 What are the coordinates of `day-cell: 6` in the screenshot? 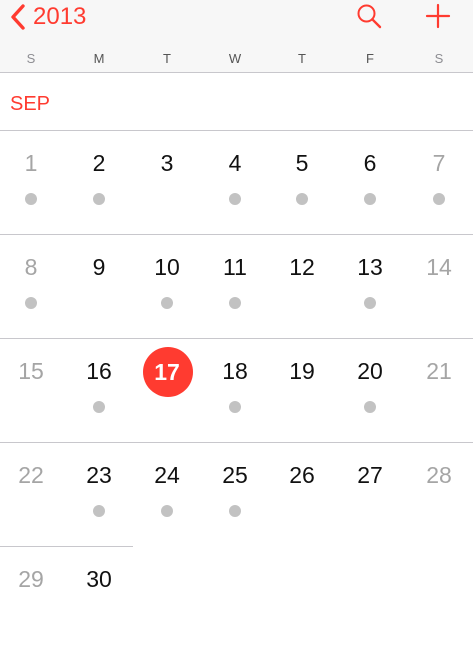 It's located at (370, 183).